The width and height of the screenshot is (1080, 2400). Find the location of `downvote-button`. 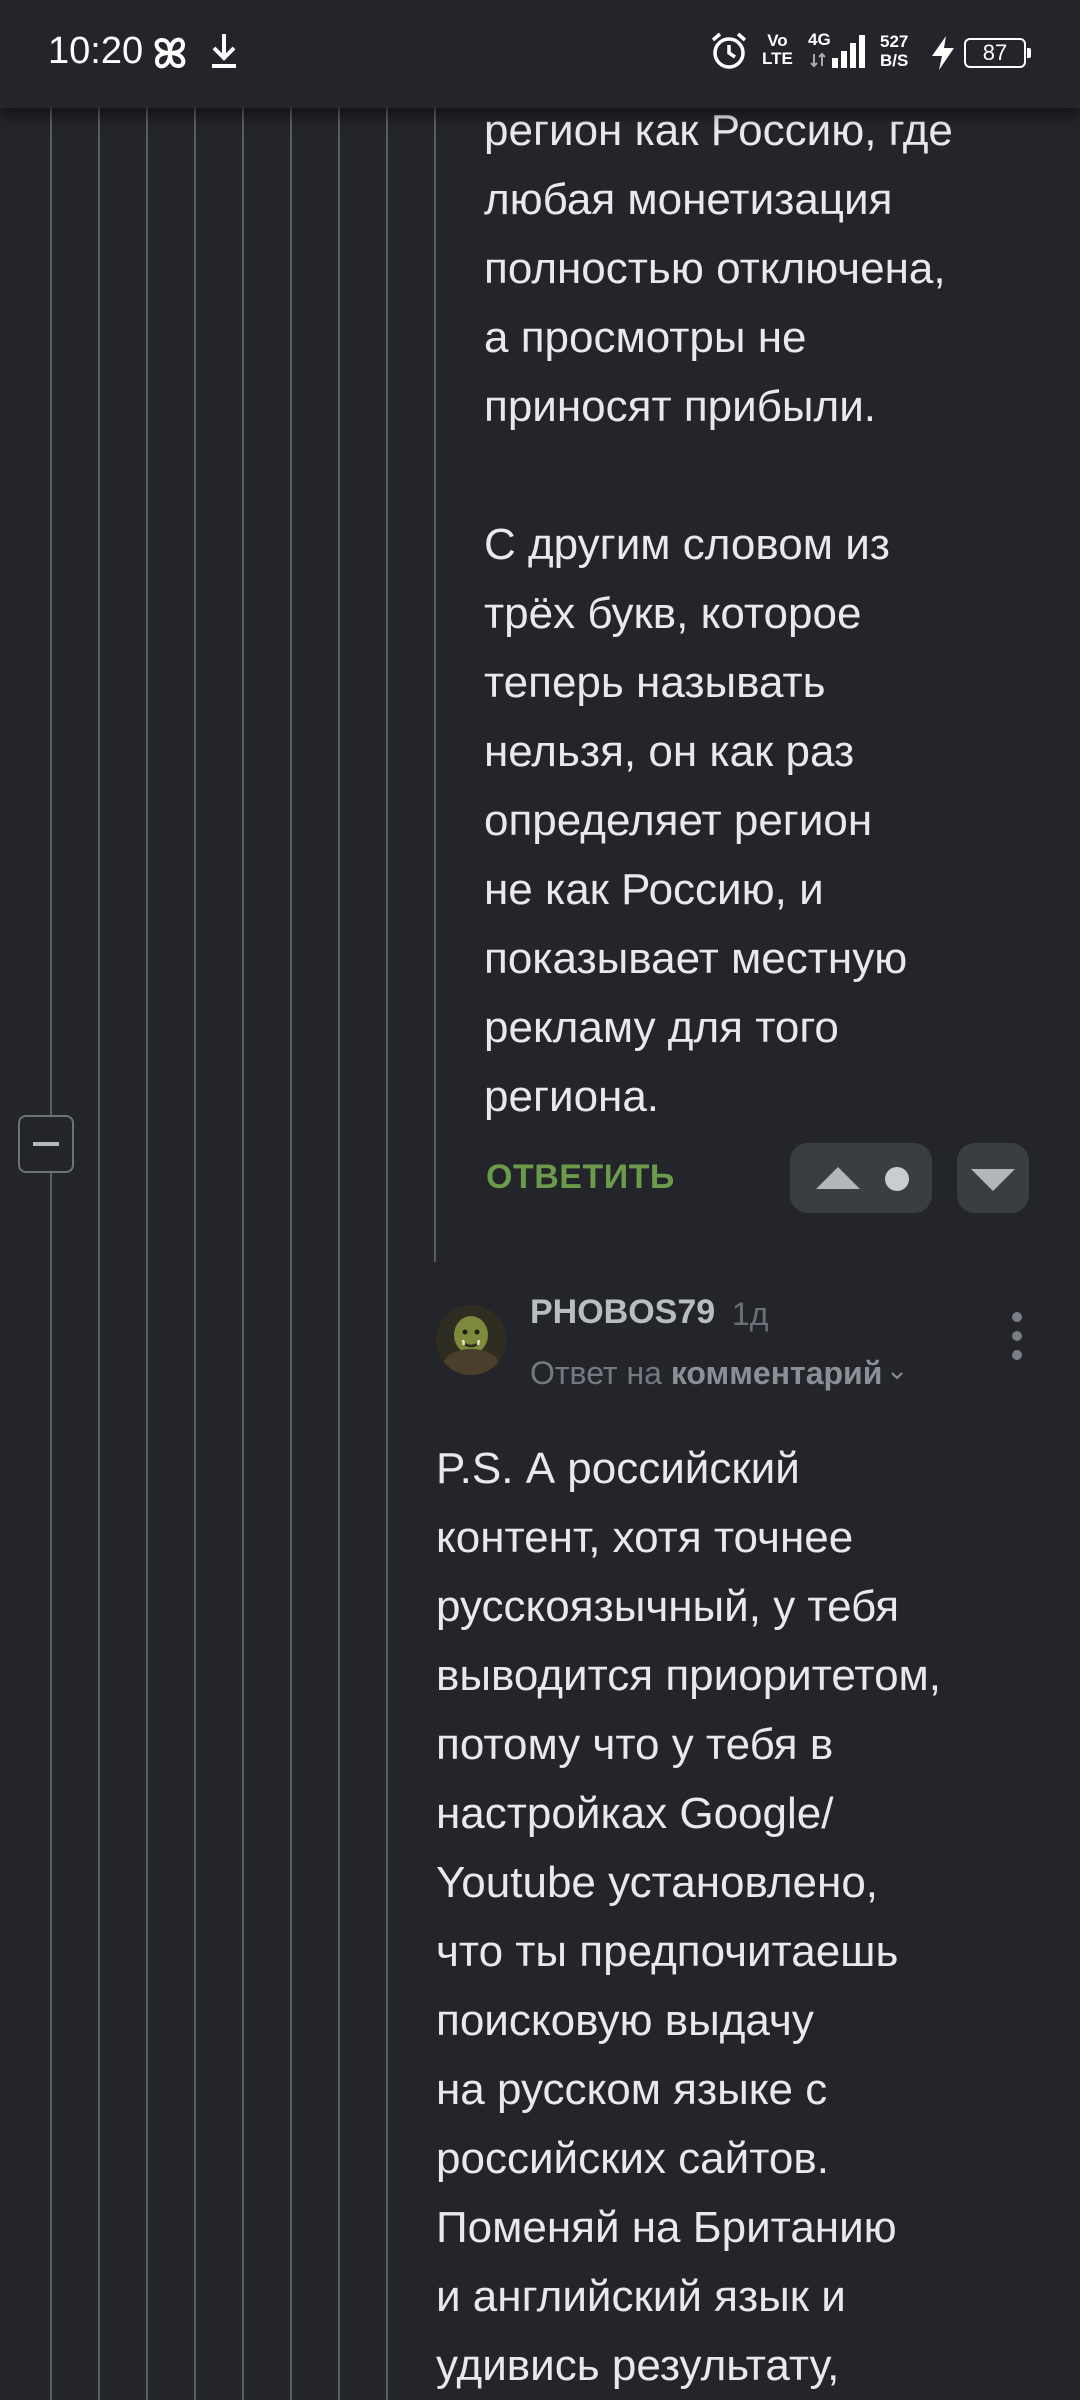

downvote-button is located at coordinates (993, 1178).